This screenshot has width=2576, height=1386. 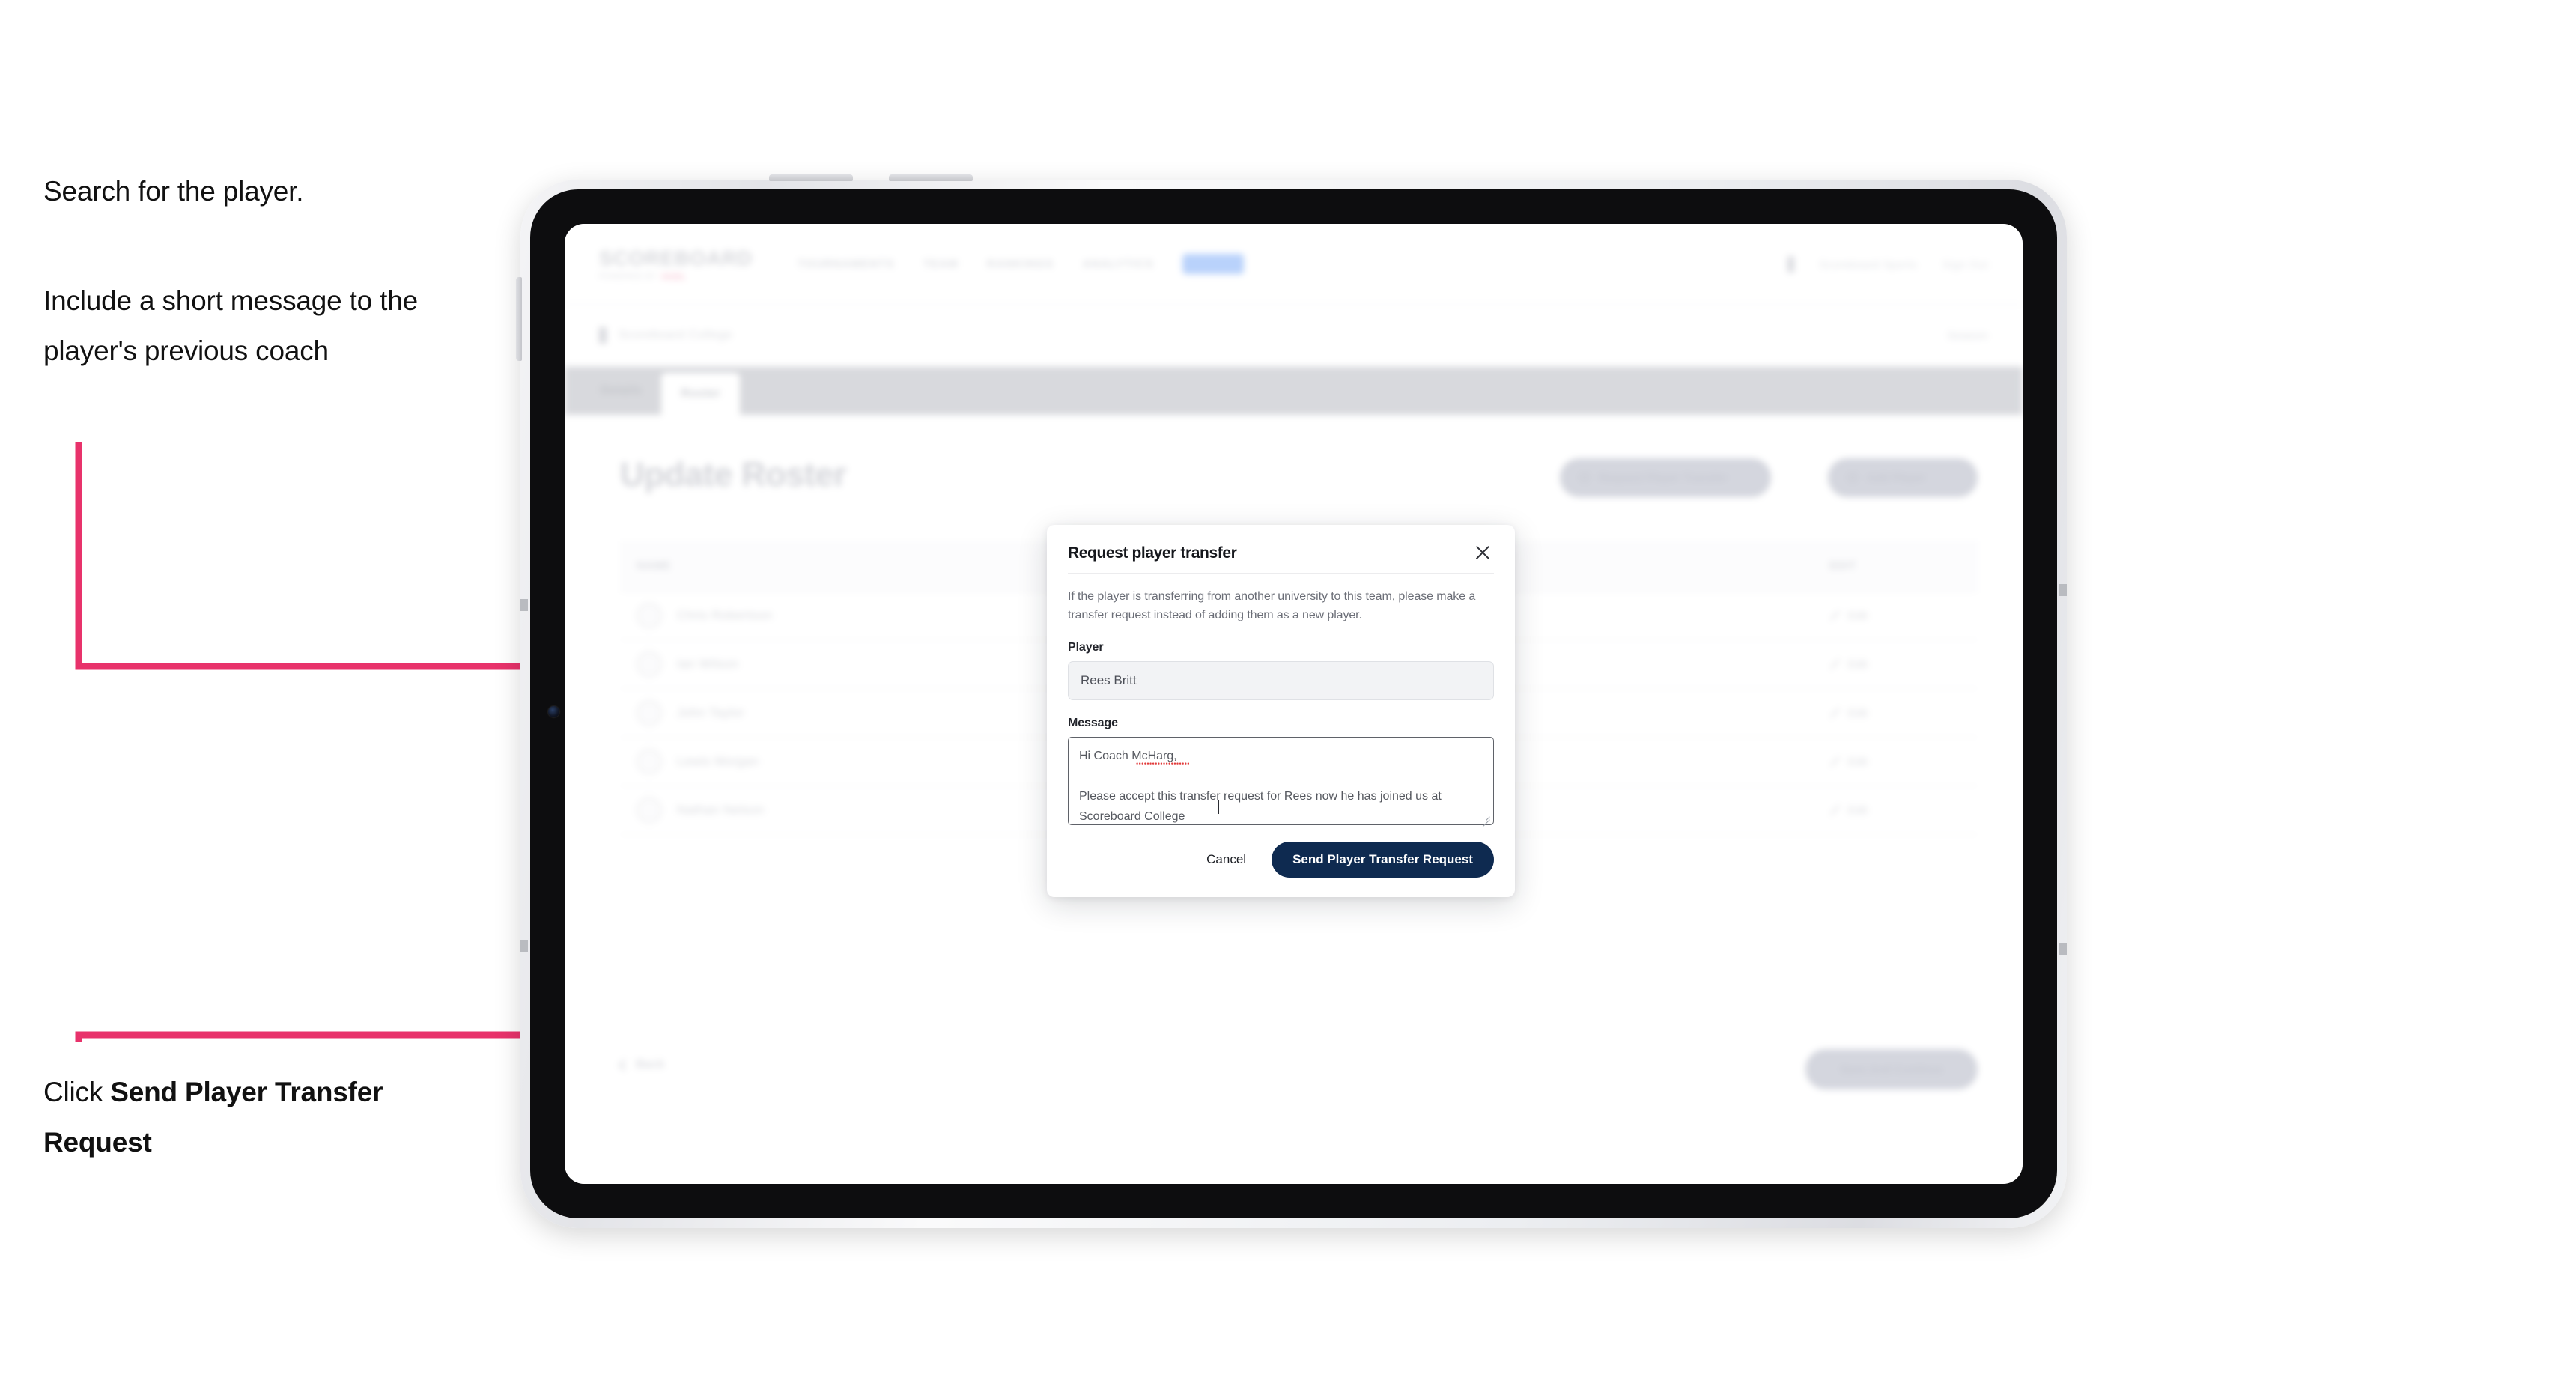 What do you see at coordinates (1218, 807) in the screenshot?
I see `text-cursor` at bounding box center [1218, 807].